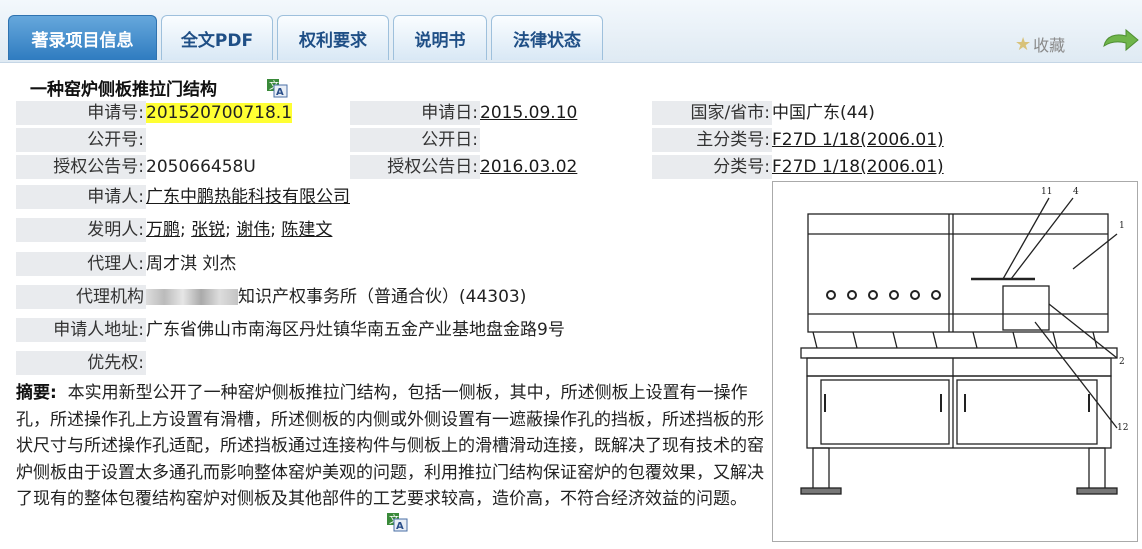 The image size is (1142, 549). Describe the element at coordinates (712, 113) in the screenshot. I see `country-label: 国家/省市:` at that location.